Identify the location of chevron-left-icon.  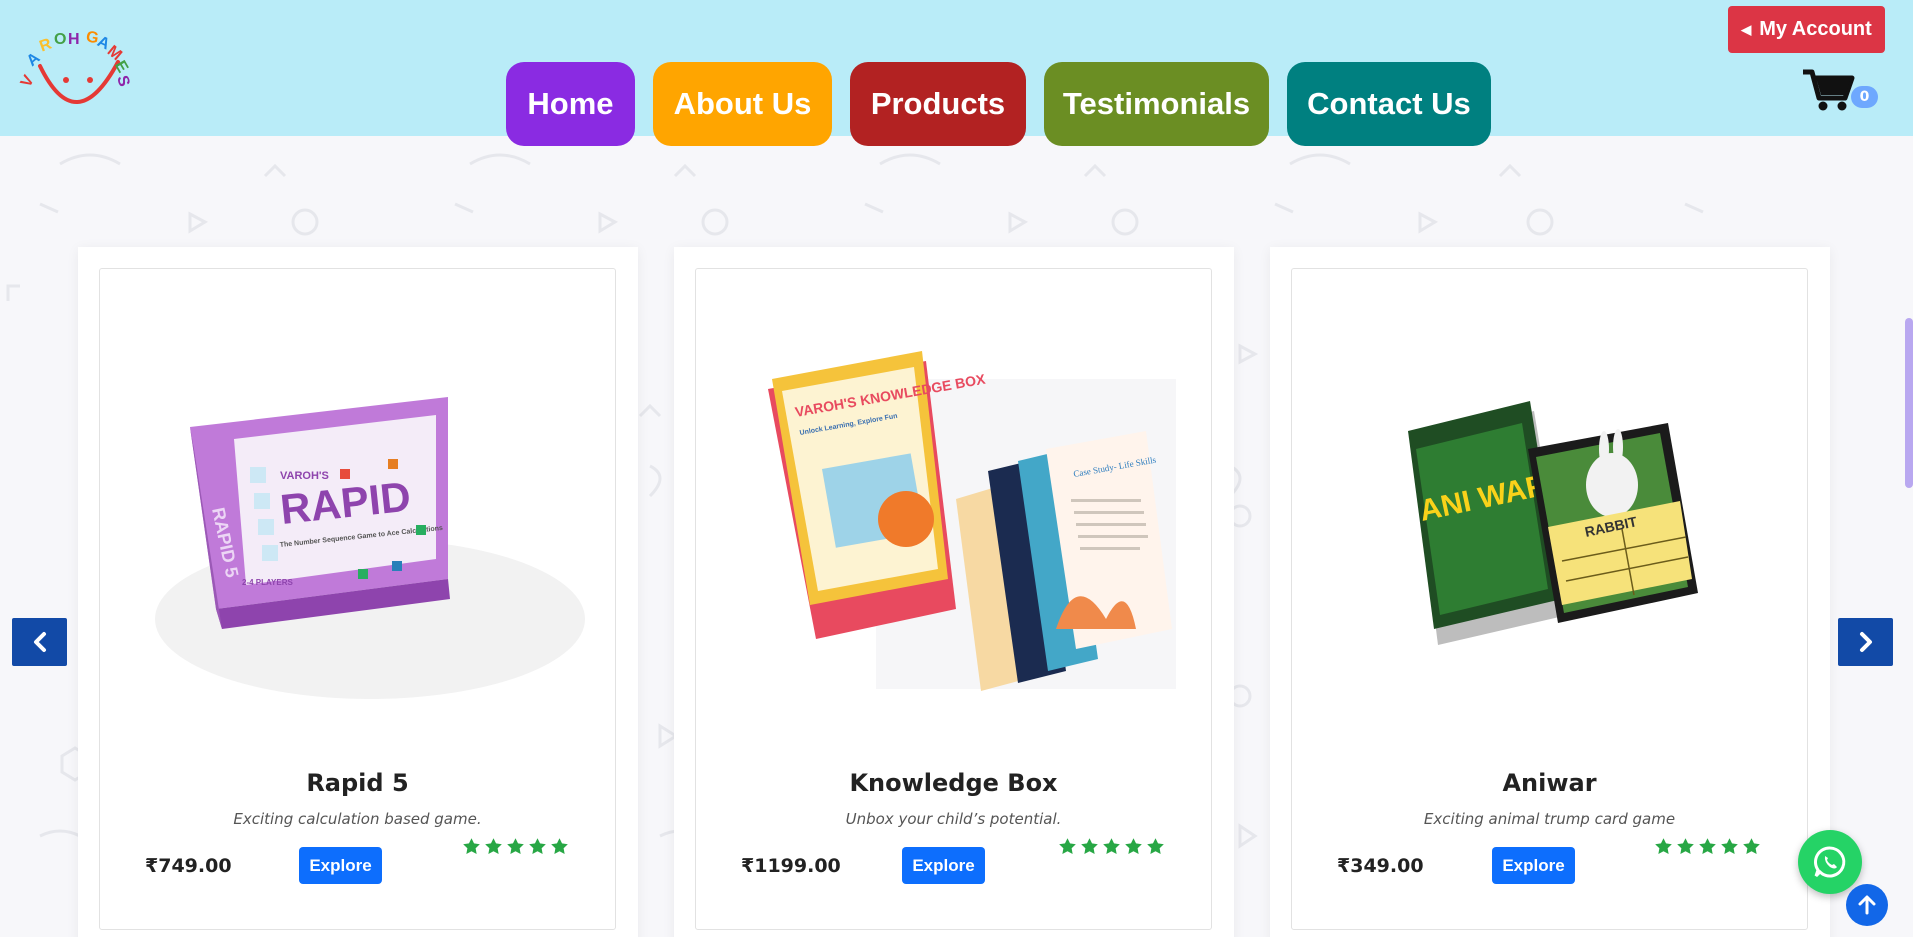
(39, 642).